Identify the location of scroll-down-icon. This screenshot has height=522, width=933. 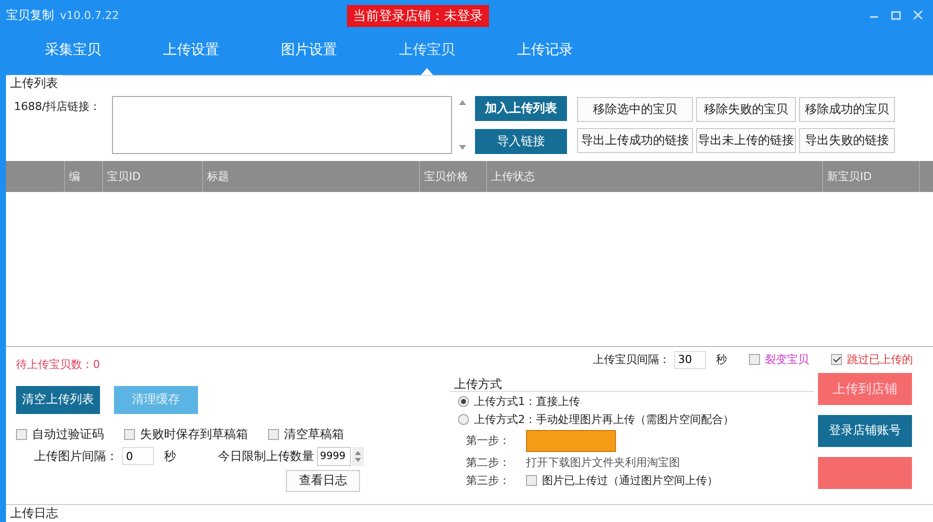
(462, 147).